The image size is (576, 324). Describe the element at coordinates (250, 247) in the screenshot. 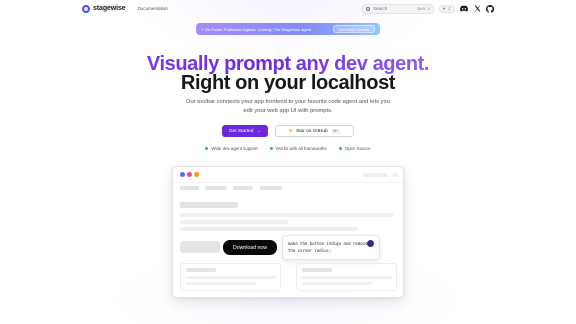

I see `download-button: Download now` at that location.